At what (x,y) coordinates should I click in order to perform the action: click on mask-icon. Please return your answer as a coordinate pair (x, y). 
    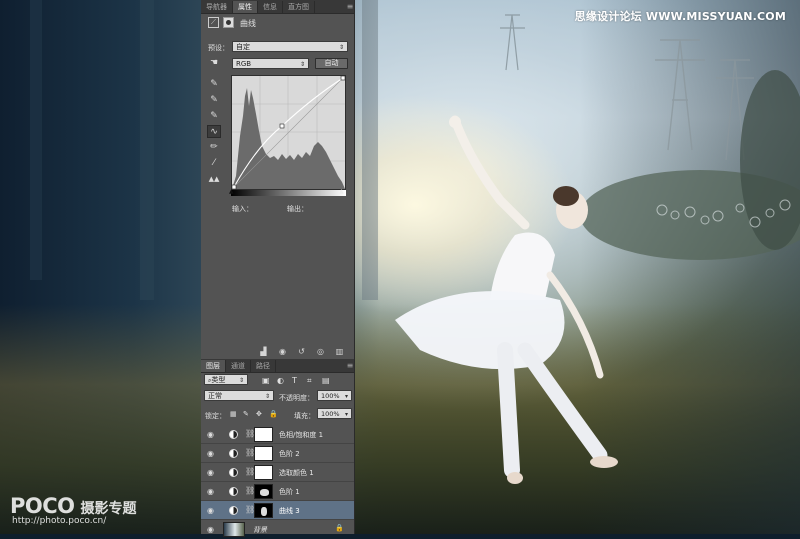
    Looking at the image, I should click on (228, 22).